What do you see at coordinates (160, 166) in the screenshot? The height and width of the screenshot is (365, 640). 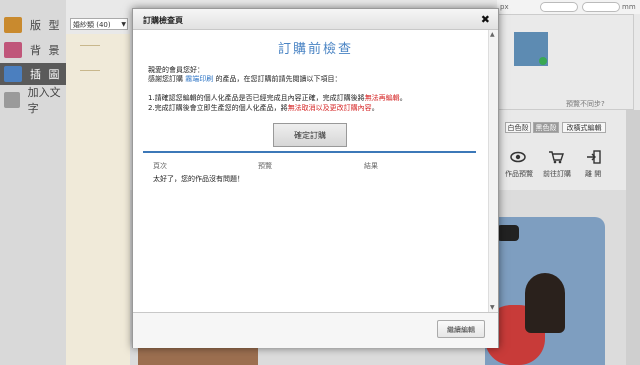 I see `column-header-page: 頁次` at bounding box center [160, 166].